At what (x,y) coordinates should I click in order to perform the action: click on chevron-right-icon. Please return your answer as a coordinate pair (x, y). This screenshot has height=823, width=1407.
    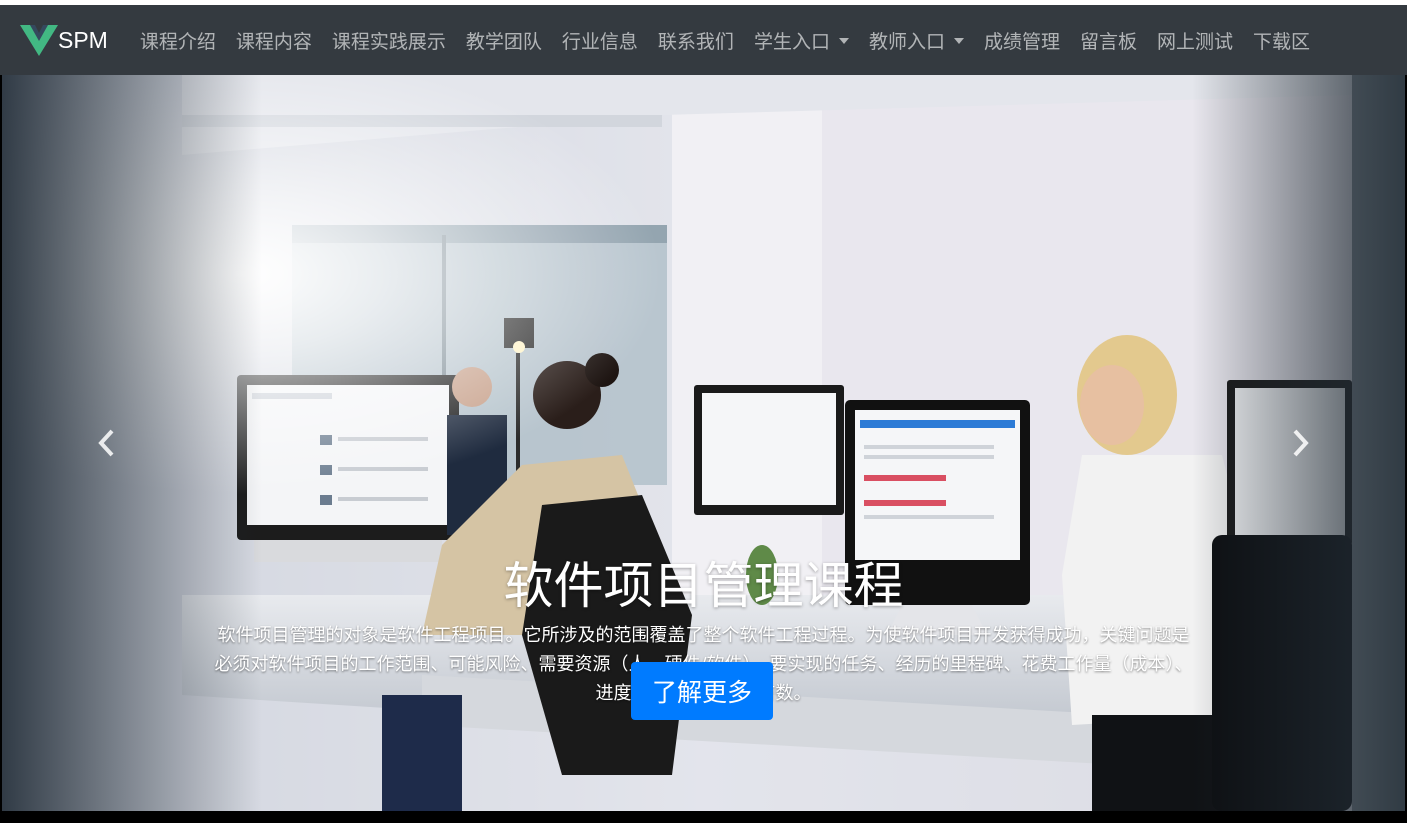
    Looking at the image, I should click on (1301, 443).